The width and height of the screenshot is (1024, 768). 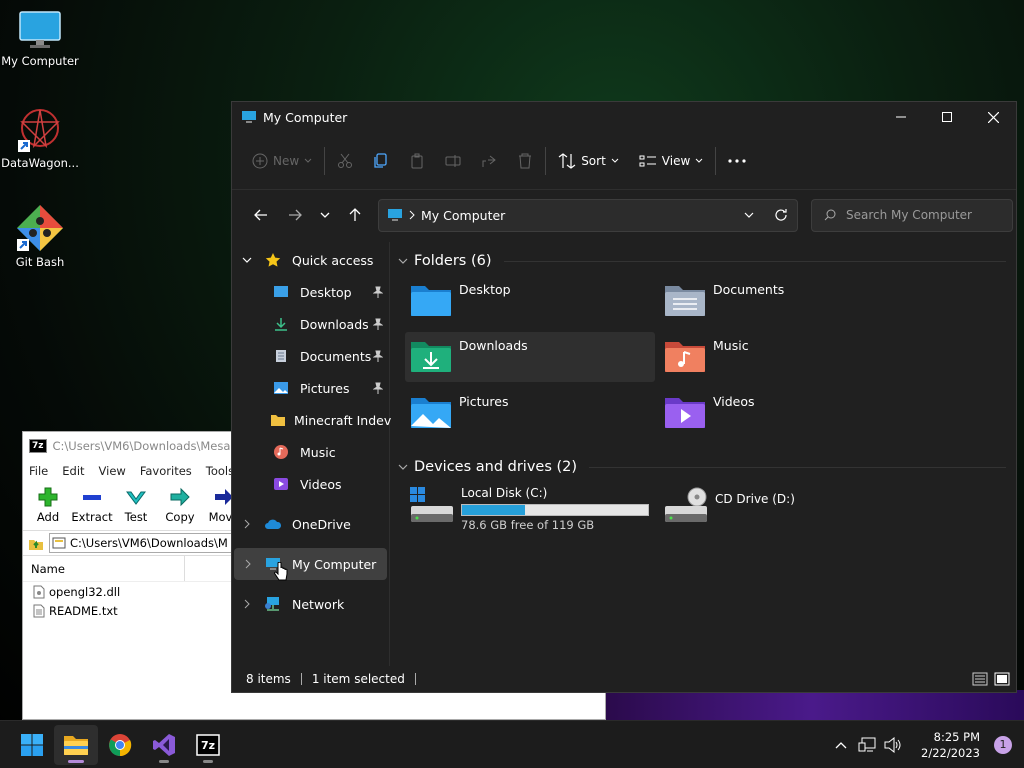 I want to click on nav-minecraft-indev: Minecraft Indev, so click(x=312, y=420).